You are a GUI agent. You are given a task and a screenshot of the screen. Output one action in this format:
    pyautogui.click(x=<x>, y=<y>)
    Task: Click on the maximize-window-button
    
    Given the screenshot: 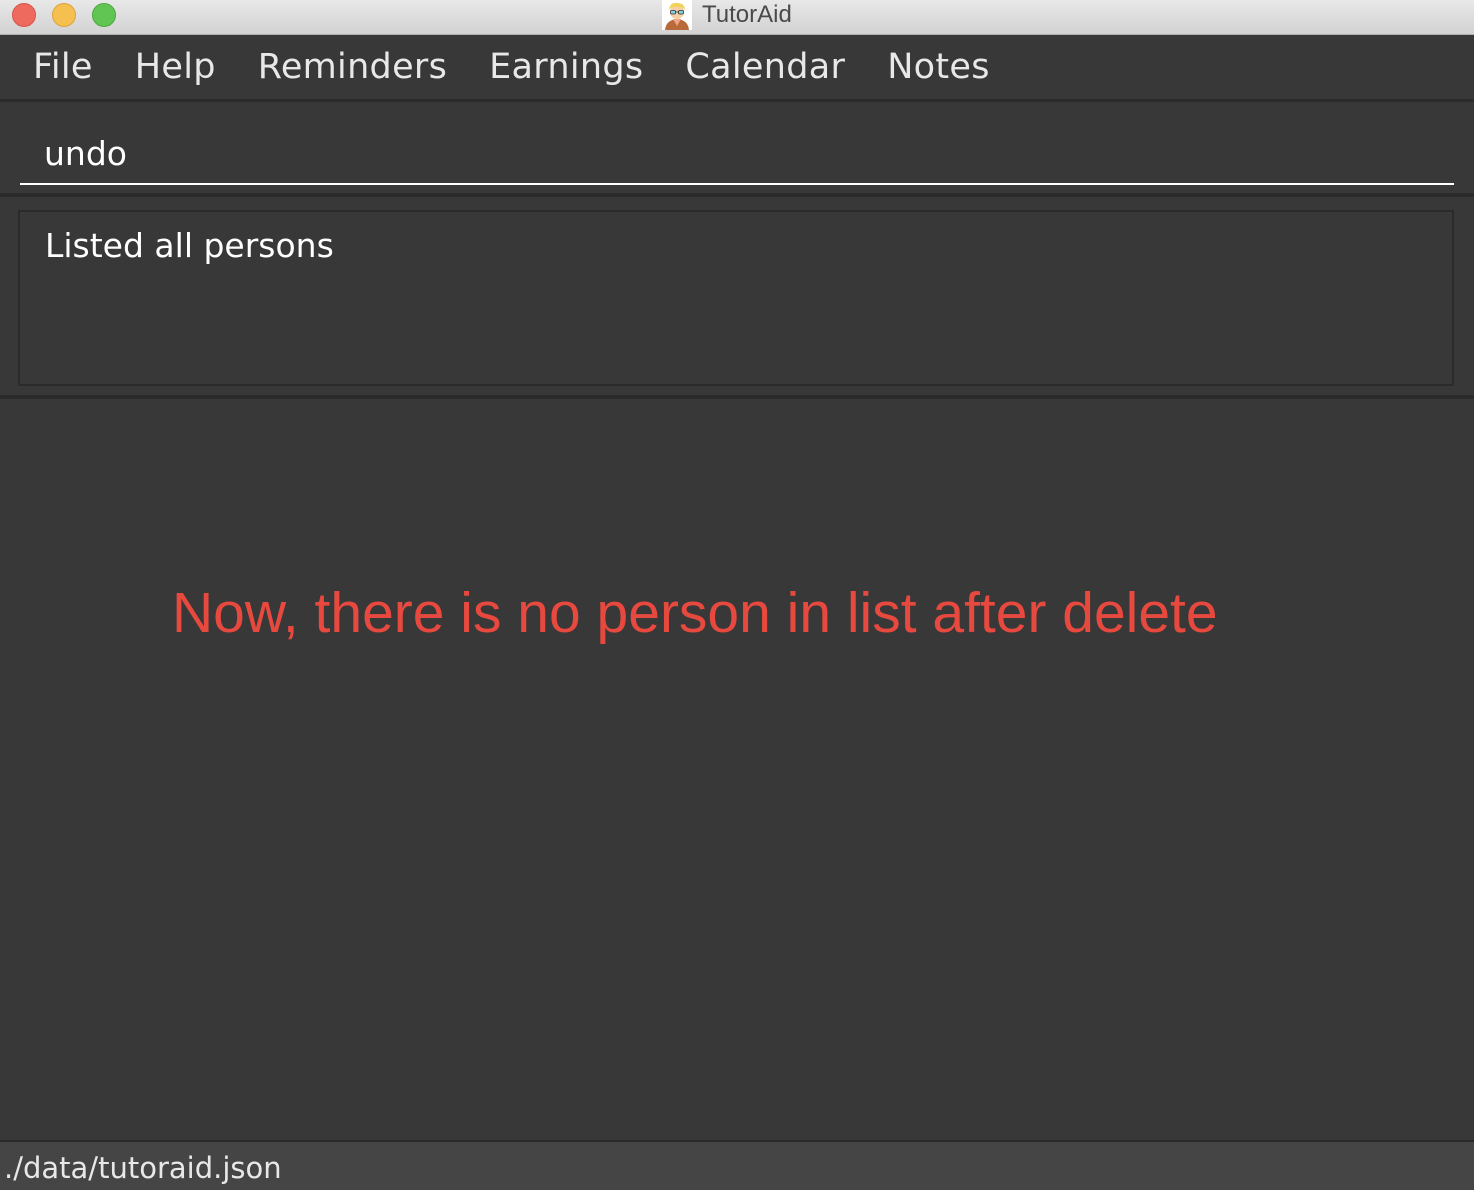 What is the action you would take?
    pyautogui.click(x=104, y=15)
    